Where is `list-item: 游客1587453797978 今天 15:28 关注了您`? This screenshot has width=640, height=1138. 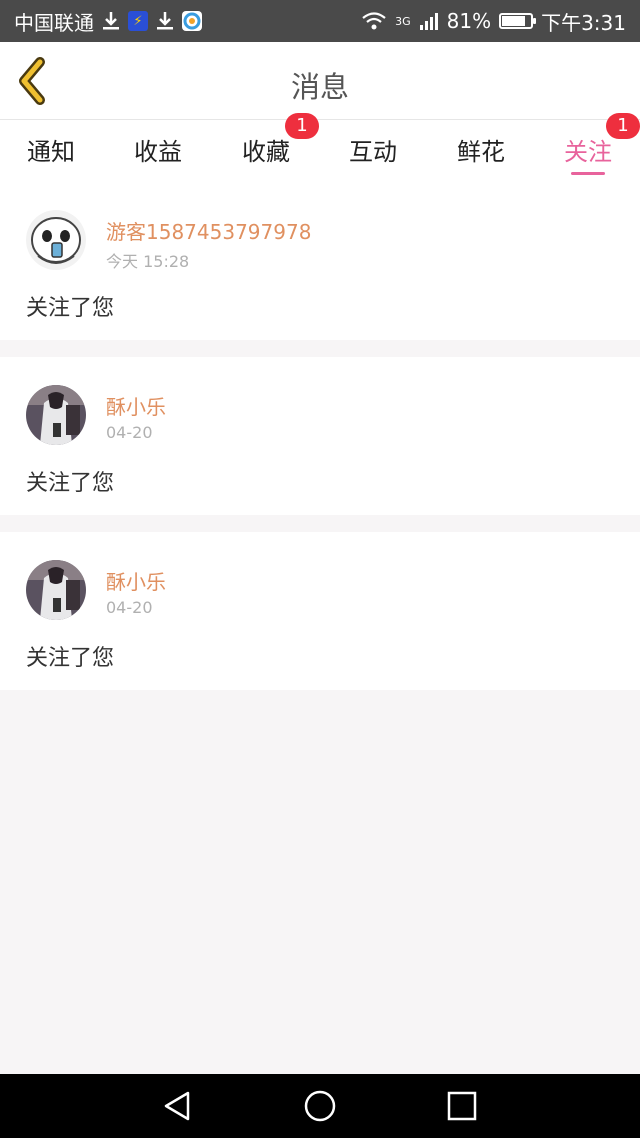
list-item: 游客1587453797978 今天 15:28 关注了您 is located at coordinates (320, 261).